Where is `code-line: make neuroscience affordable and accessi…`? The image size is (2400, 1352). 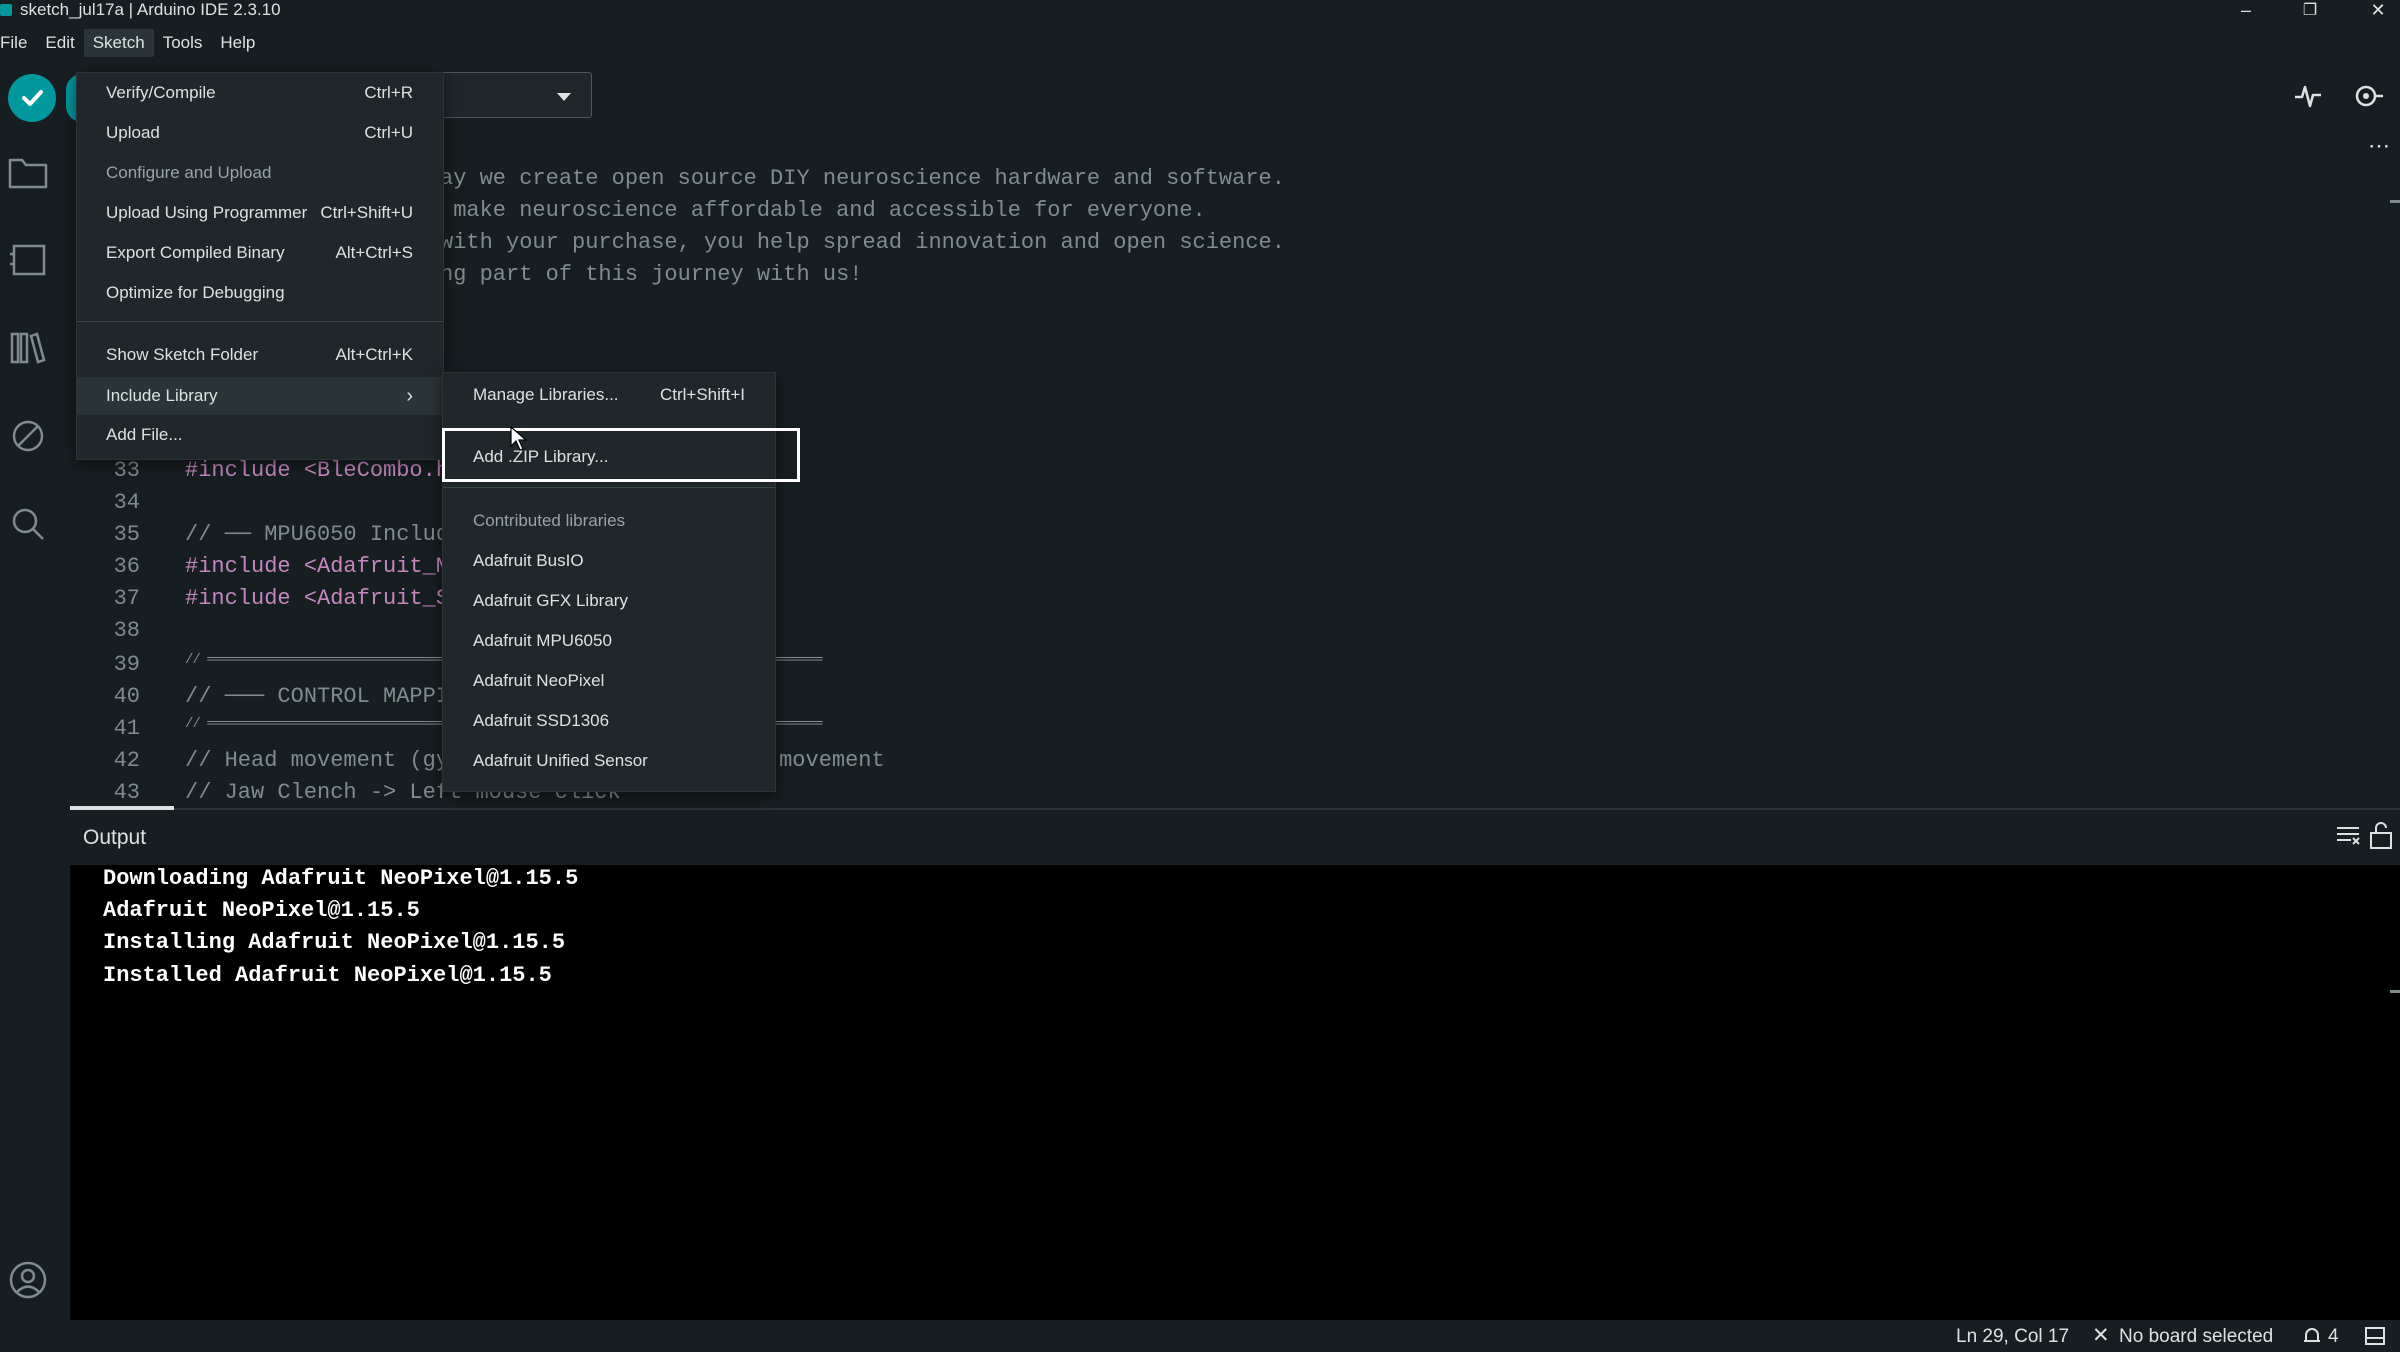 code-line: make neuroscience affordable and accessi… is located at coordinates (823, 210).